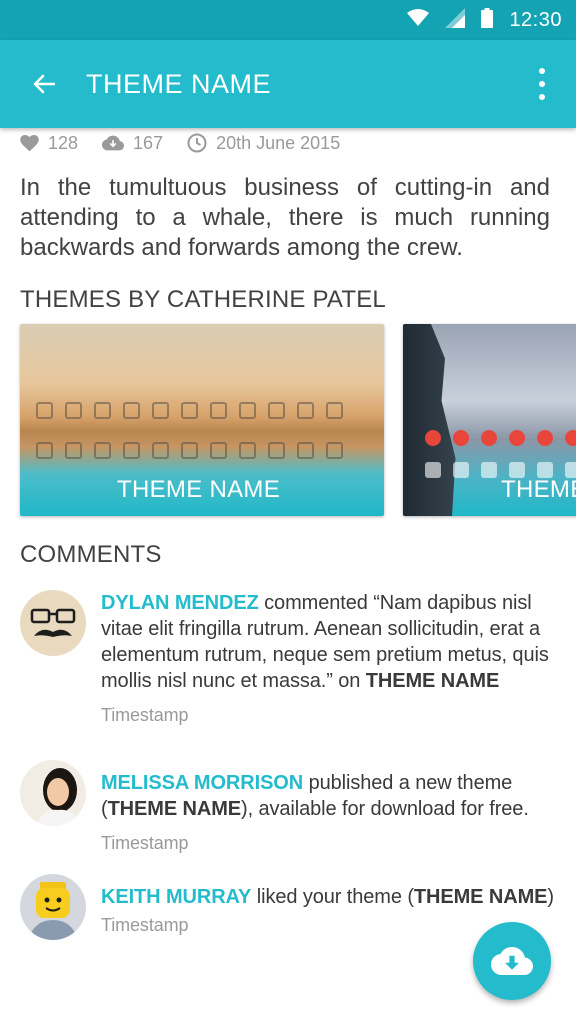 The height and width of the screenshot is (1024, 576). I want to click on themes-section-title: THEMES BY CATHERINE PATEL, so click(203, 299).